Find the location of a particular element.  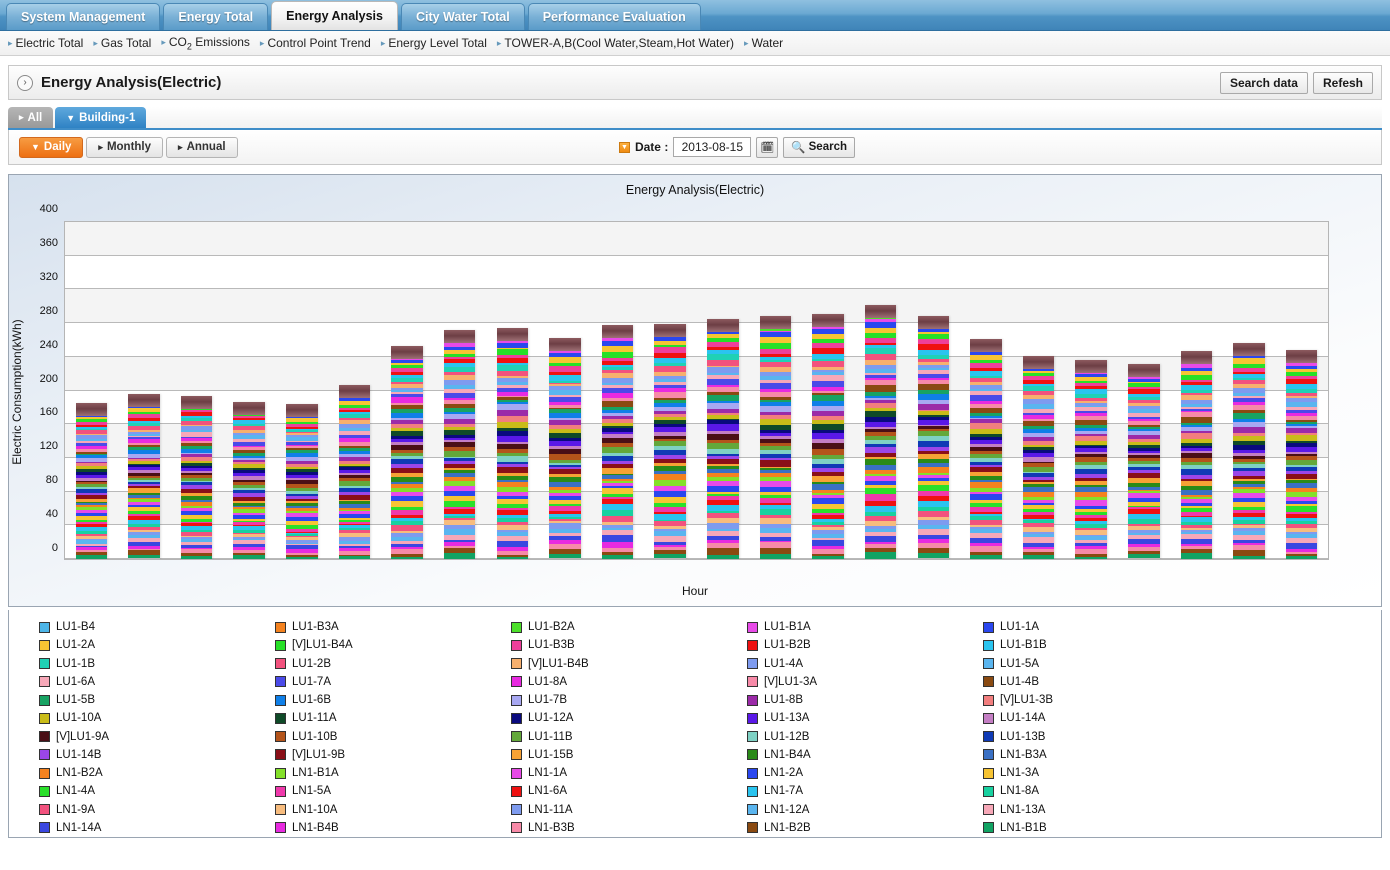

legend-item: LU1-B4 is located at coordinates (157, 627).